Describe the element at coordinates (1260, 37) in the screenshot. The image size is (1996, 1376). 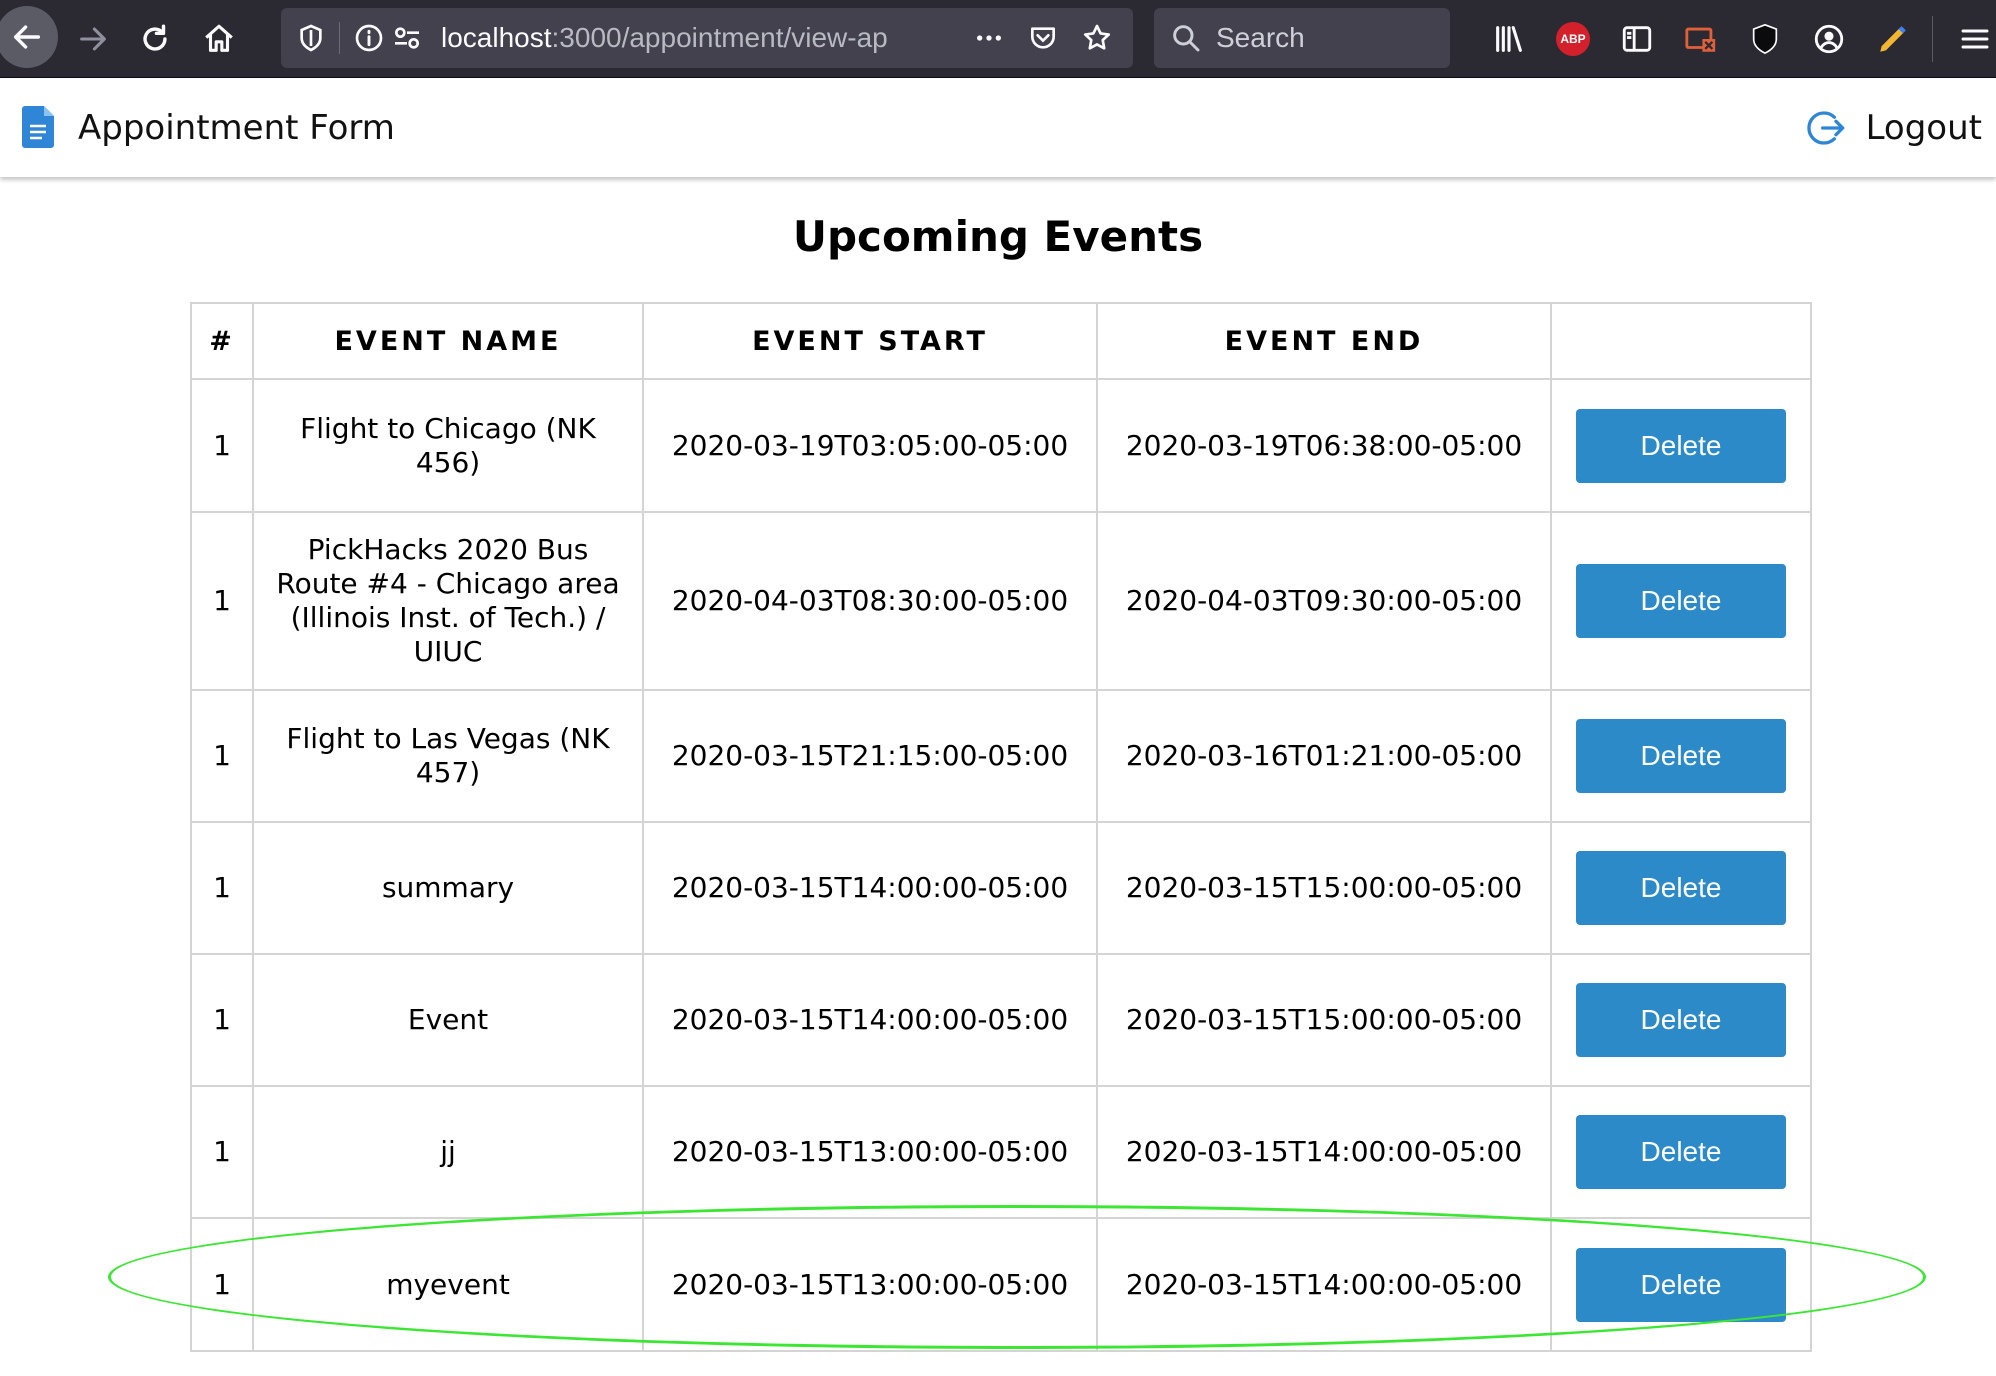
I see `search-placeholder: Search` at that location.